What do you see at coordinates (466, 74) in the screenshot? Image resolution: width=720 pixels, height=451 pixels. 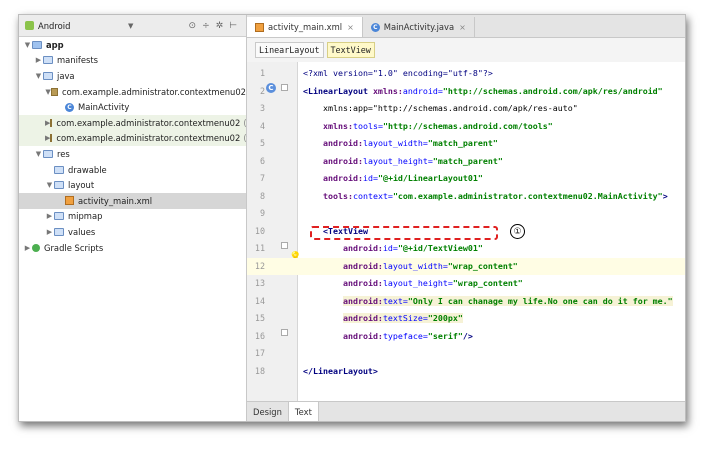 I see `code-line: 1 <?xml version="1.0" encoding="utf-8"?>` at bounding box center [466, 74].